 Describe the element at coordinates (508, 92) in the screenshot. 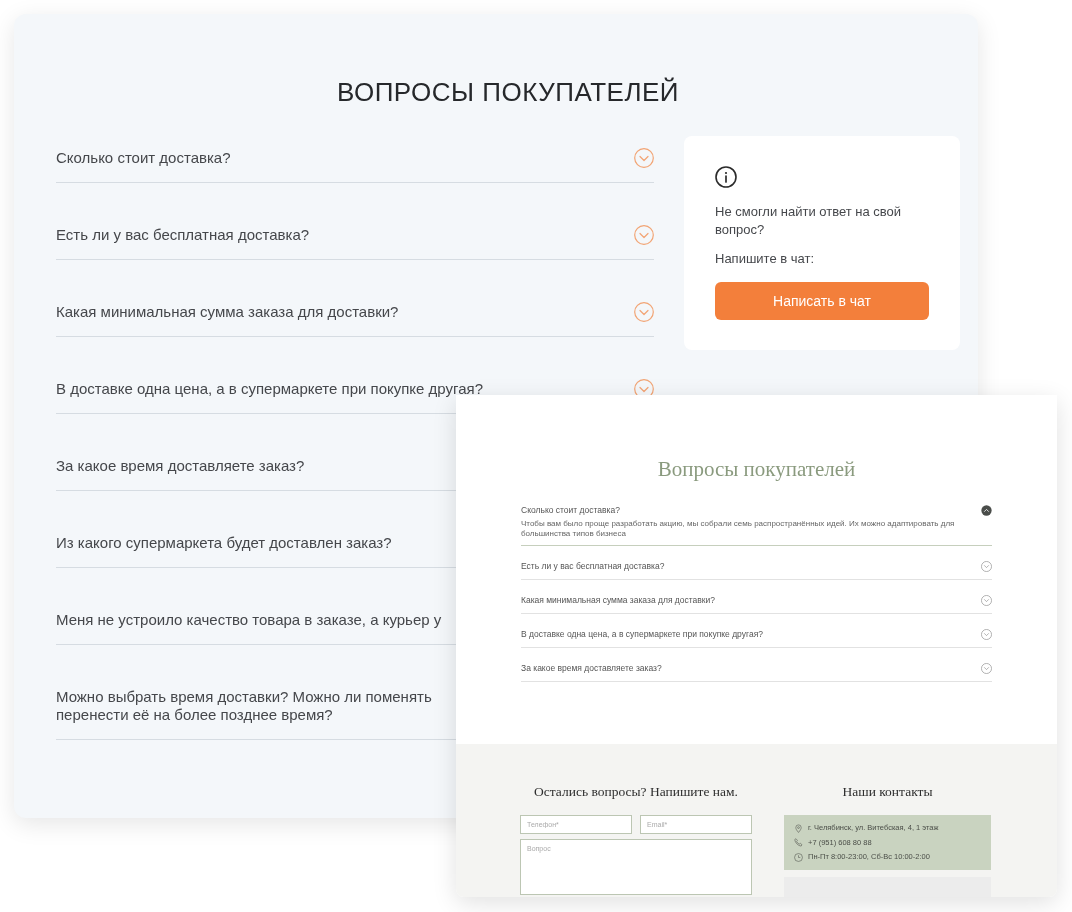

I see `page-title: ВОПРОСЫ ПОКУПАТЕЛЕЙ` at that location.